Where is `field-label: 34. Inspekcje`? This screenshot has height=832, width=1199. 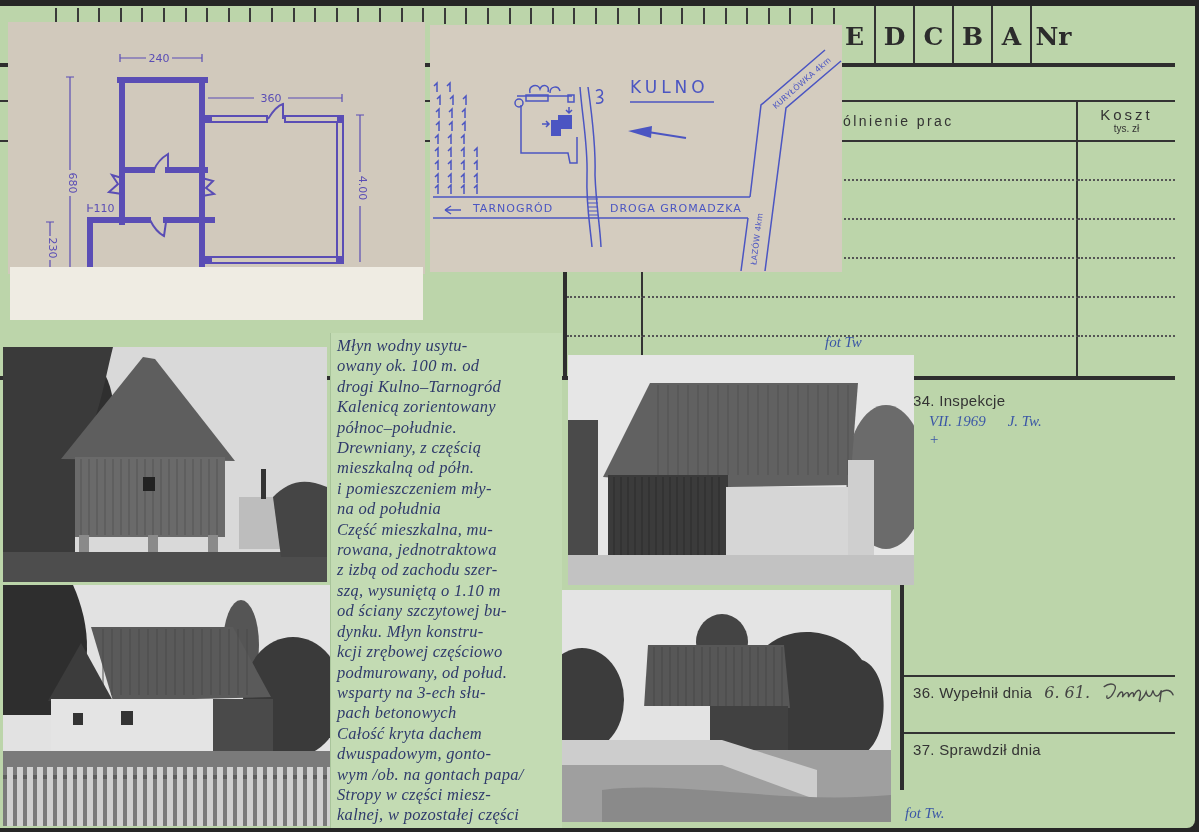
field-label: 34. Inspekcje is located at coordinates (959, 400).